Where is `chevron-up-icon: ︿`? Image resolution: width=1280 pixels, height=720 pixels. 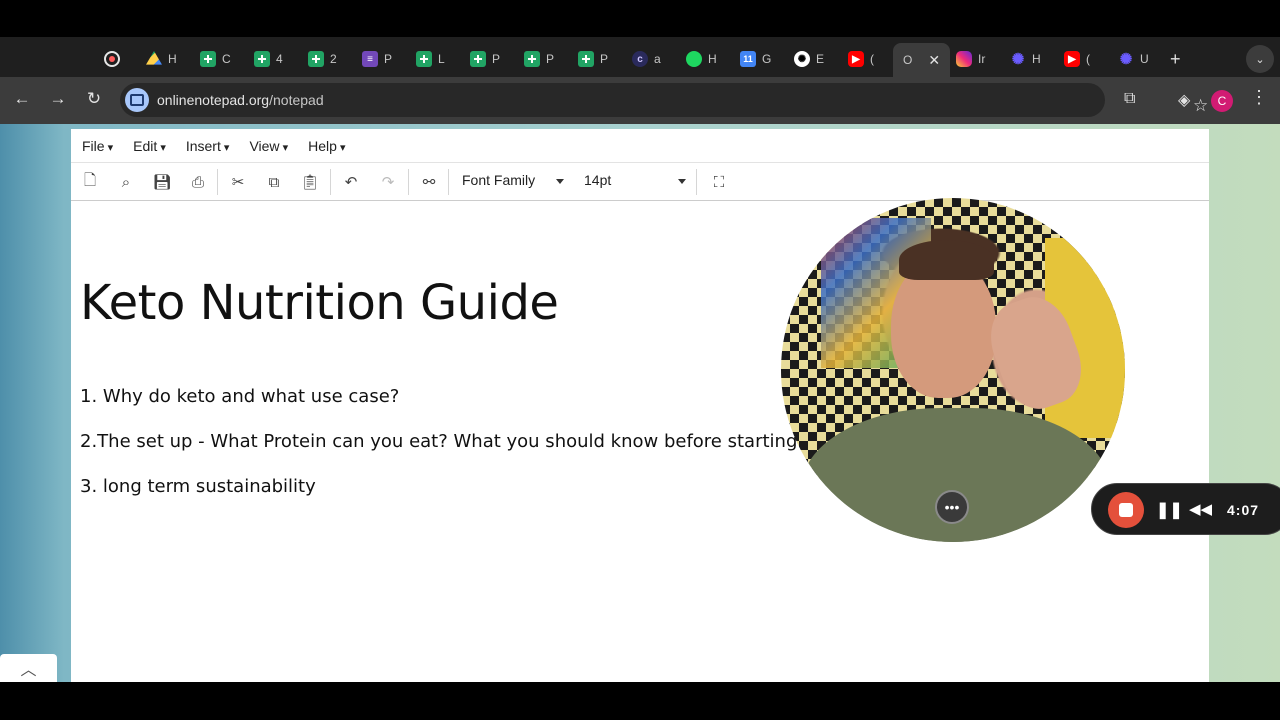
chevron-up-icon: ︿ is located at coordinates (28, 670).